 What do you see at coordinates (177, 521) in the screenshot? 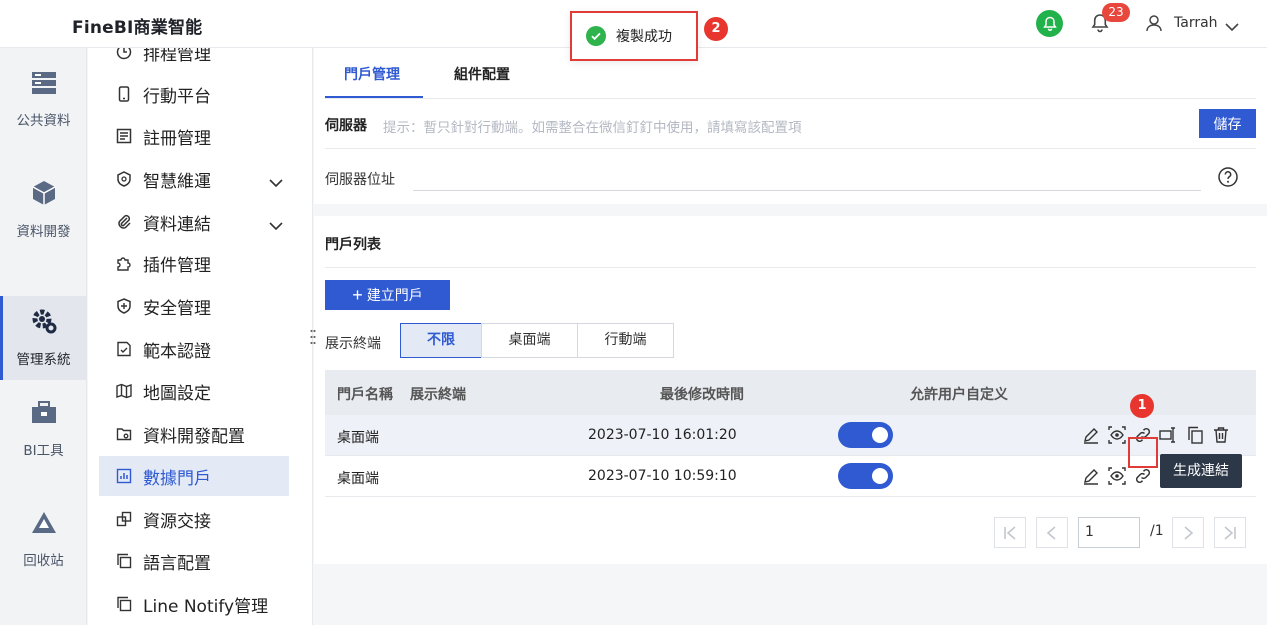
I see `nav-item-label: 資源交接` at bounding box center [177, 521].